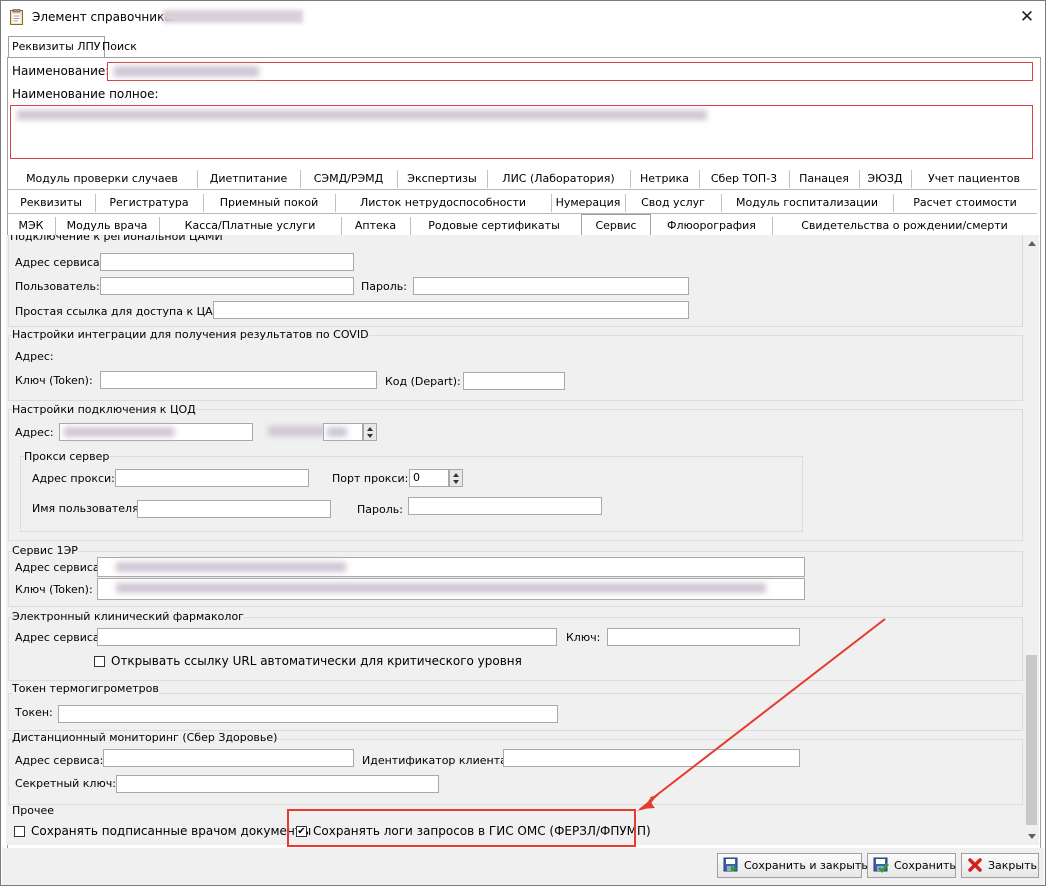 The height and width of the screenshot is (886, 1046). I want to click on close-window-button: ✕, so click(1027, 17).